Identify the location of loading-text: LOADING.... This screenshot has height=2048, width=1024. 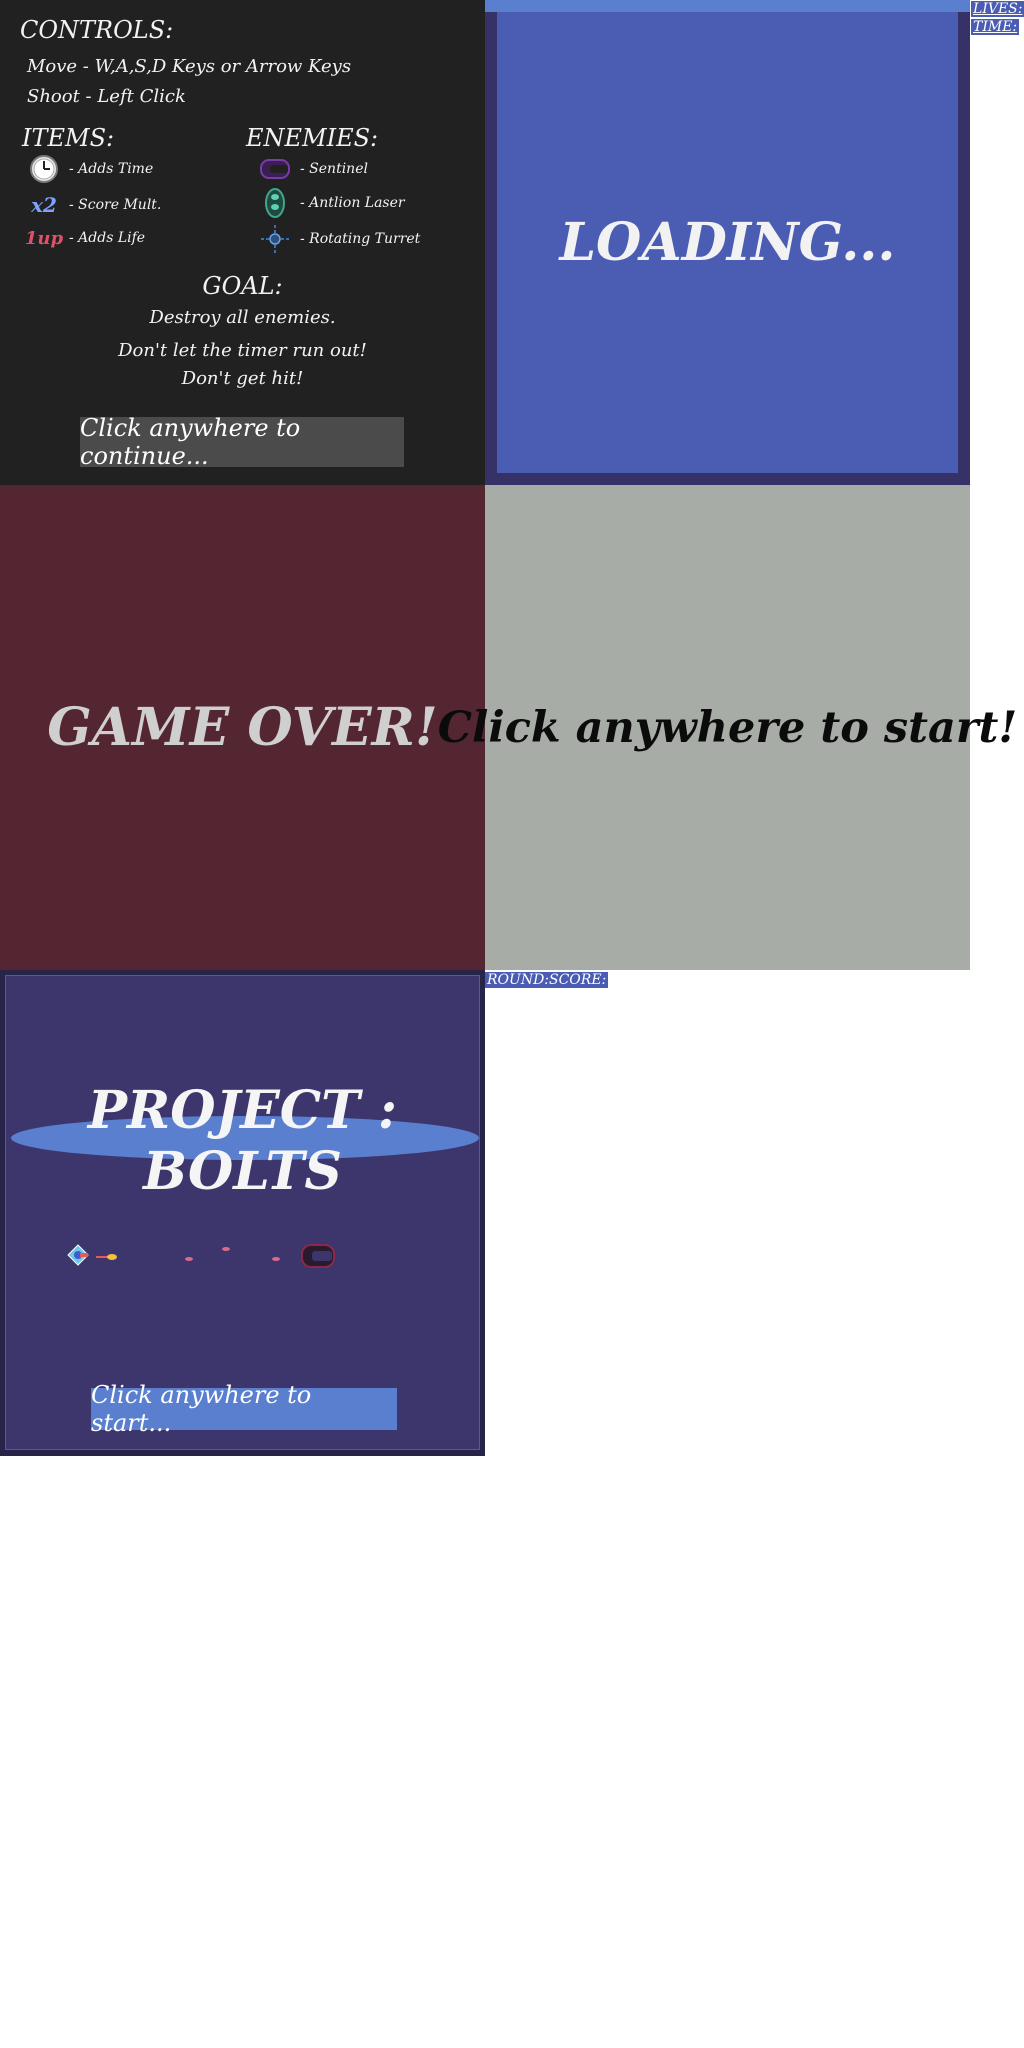
(727, 242).